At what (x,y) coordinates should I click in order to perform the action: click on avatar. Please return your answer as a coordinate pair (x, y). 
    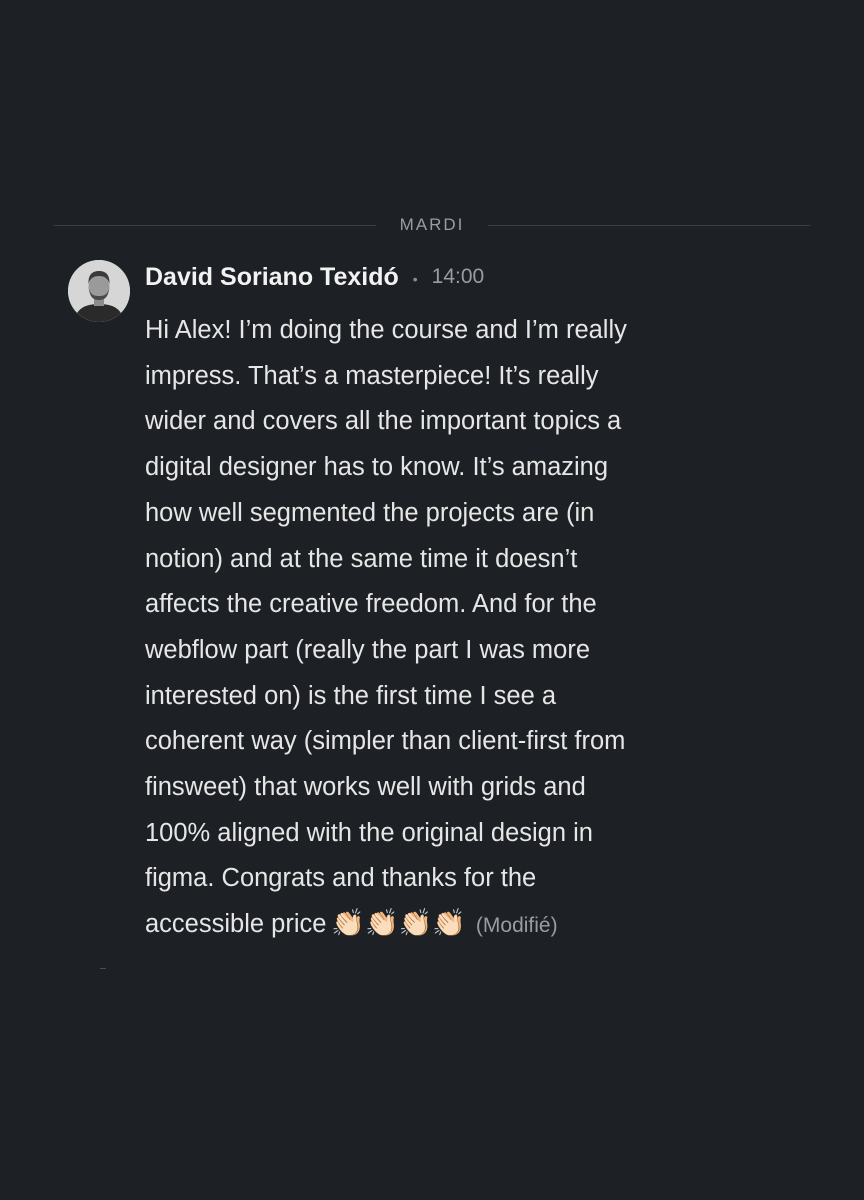
    Looking at the image, I should click on (99, 291).